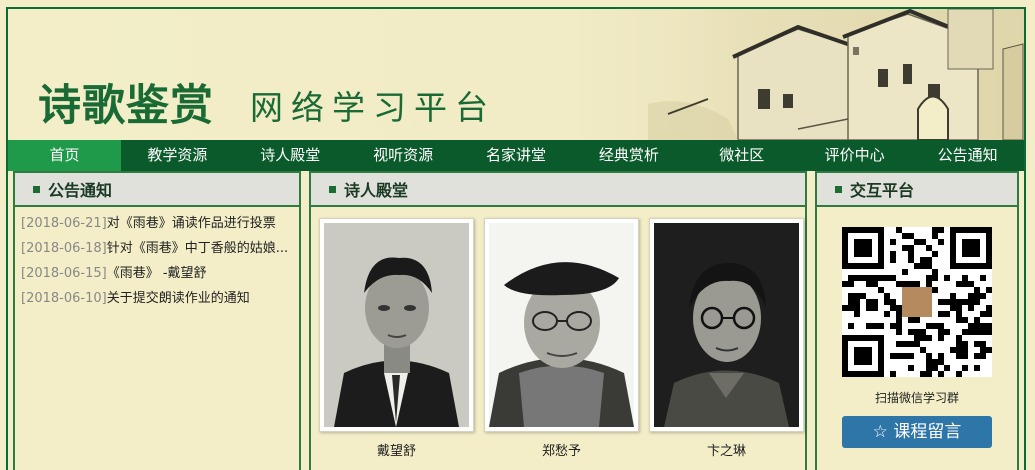 This screenshot has width=1035, height=470. I want to click on poet-name: 郑愁予, so click(561, 449).